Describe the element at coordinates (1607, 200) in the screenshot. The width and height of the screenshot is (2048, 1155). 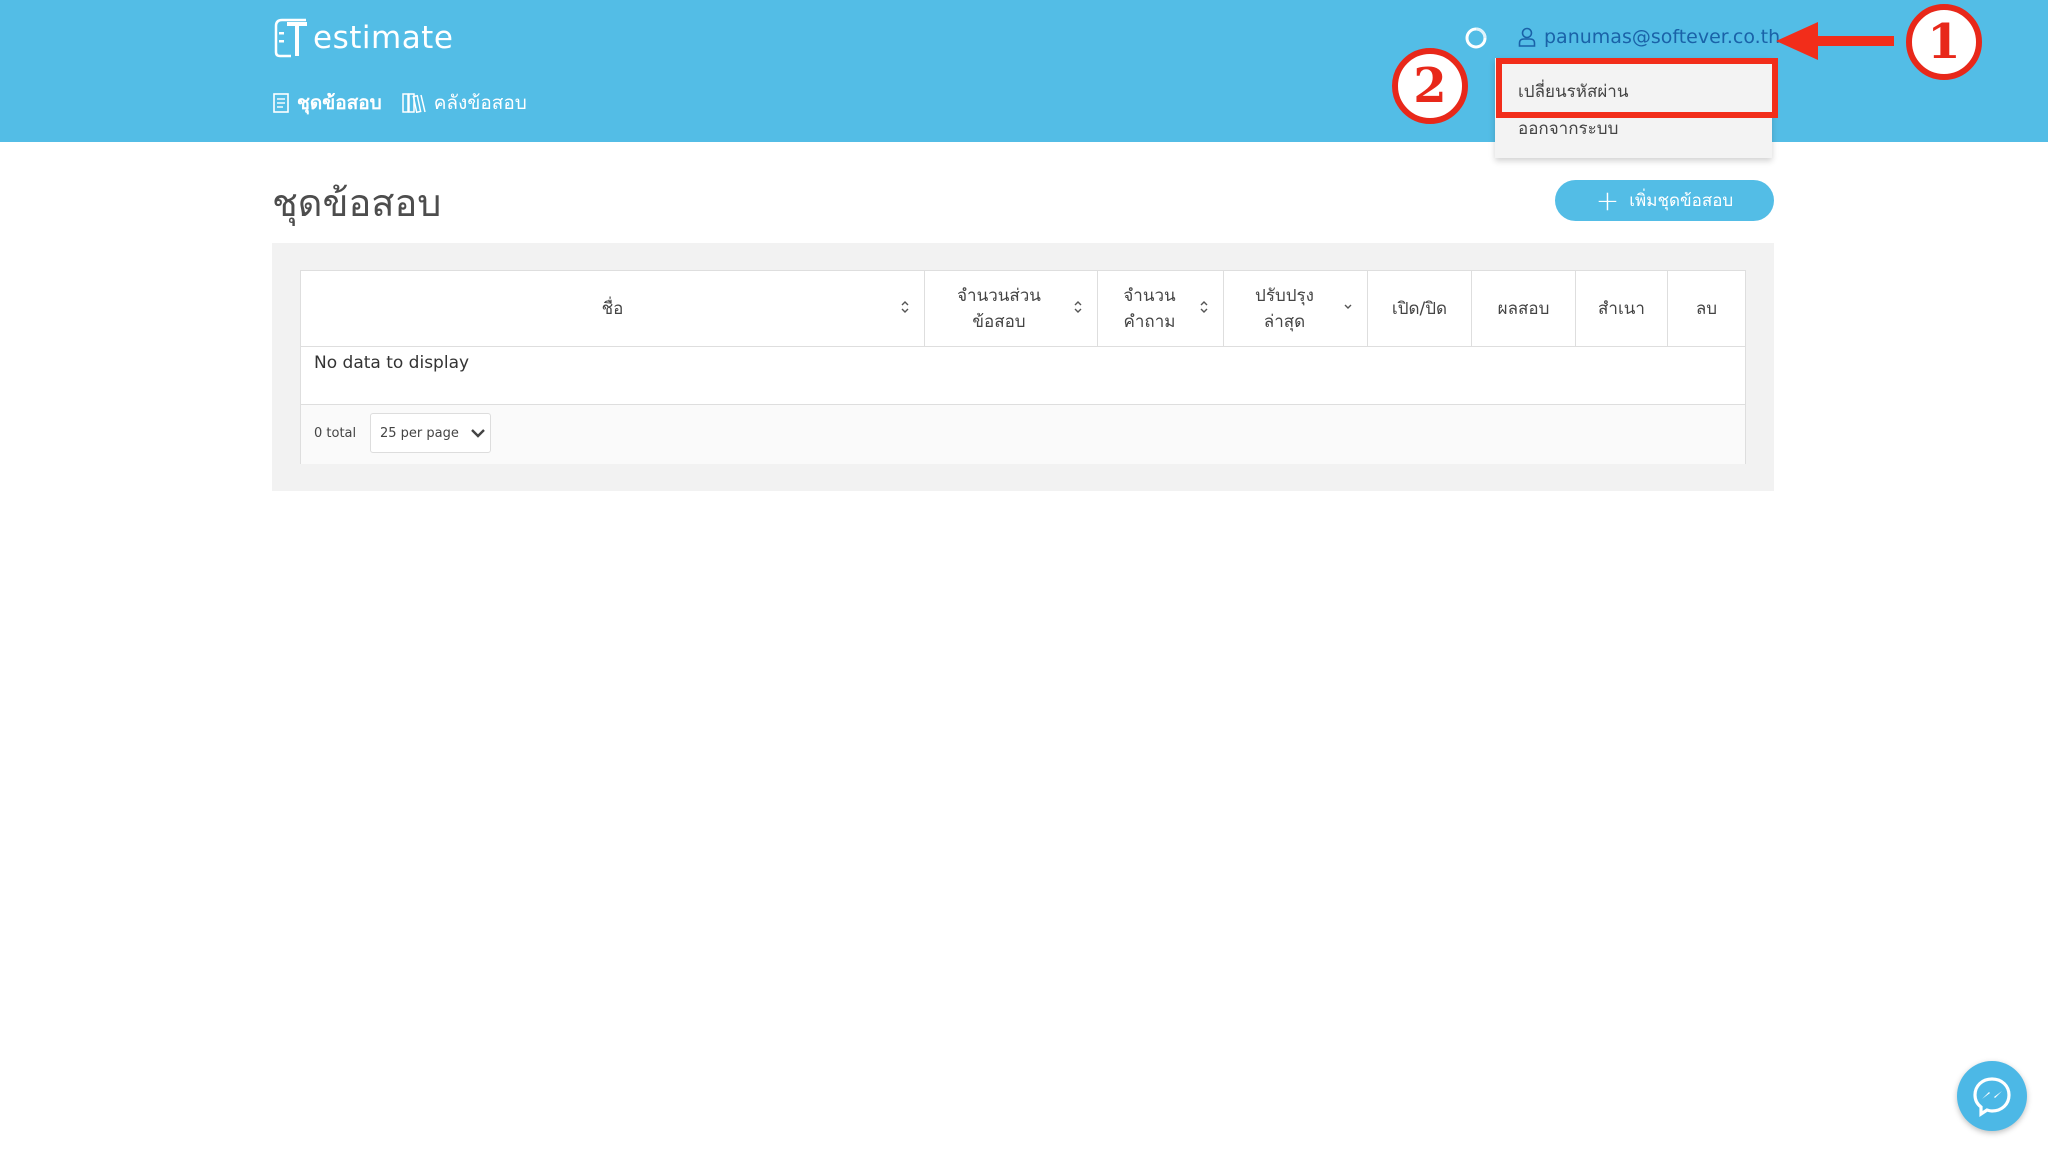
I see `plus-icon: +` at that location.